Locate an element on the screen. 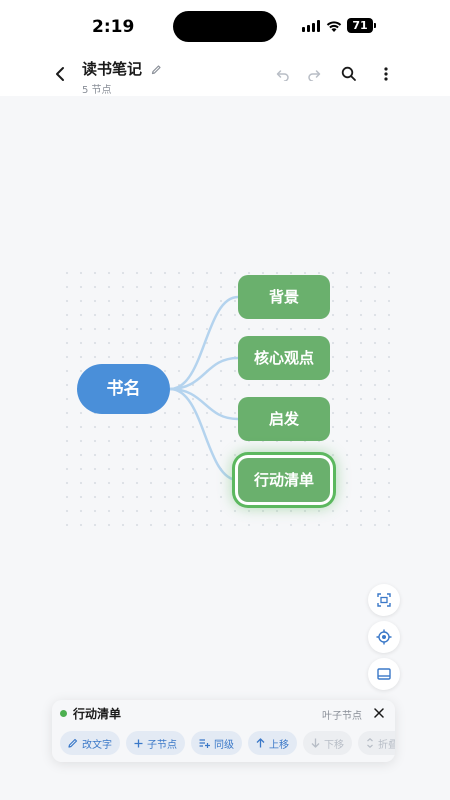 This screenshot has height=800, width=450. node-type-tag: 叶子节点 is located at coordinates (342, 716).